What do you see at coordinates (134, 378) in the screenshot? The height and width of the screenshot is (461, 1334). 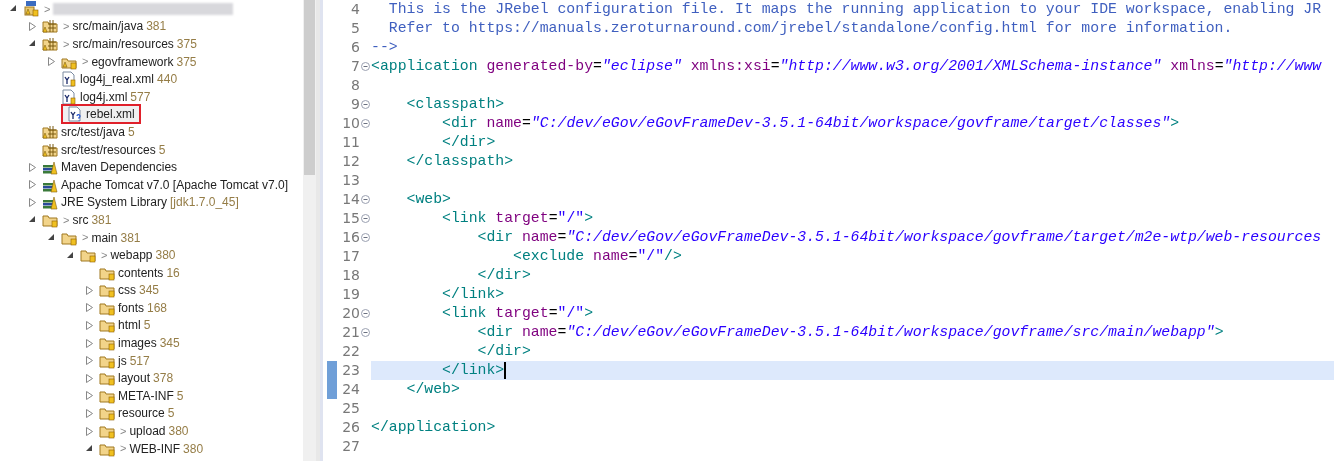 I see `tree-item-label: layout` at bounding box center [134, 378].